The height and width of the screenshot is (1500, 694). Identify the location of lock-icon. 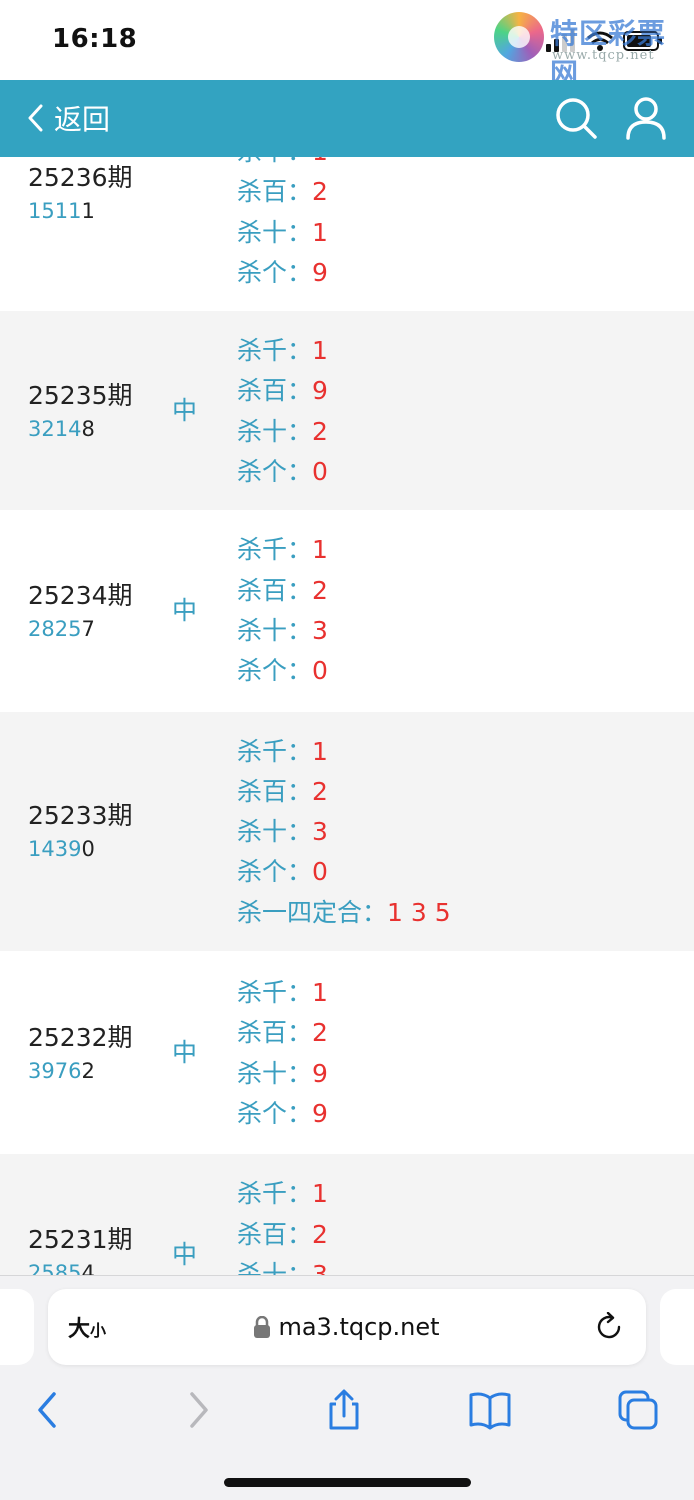
(262, 1327).